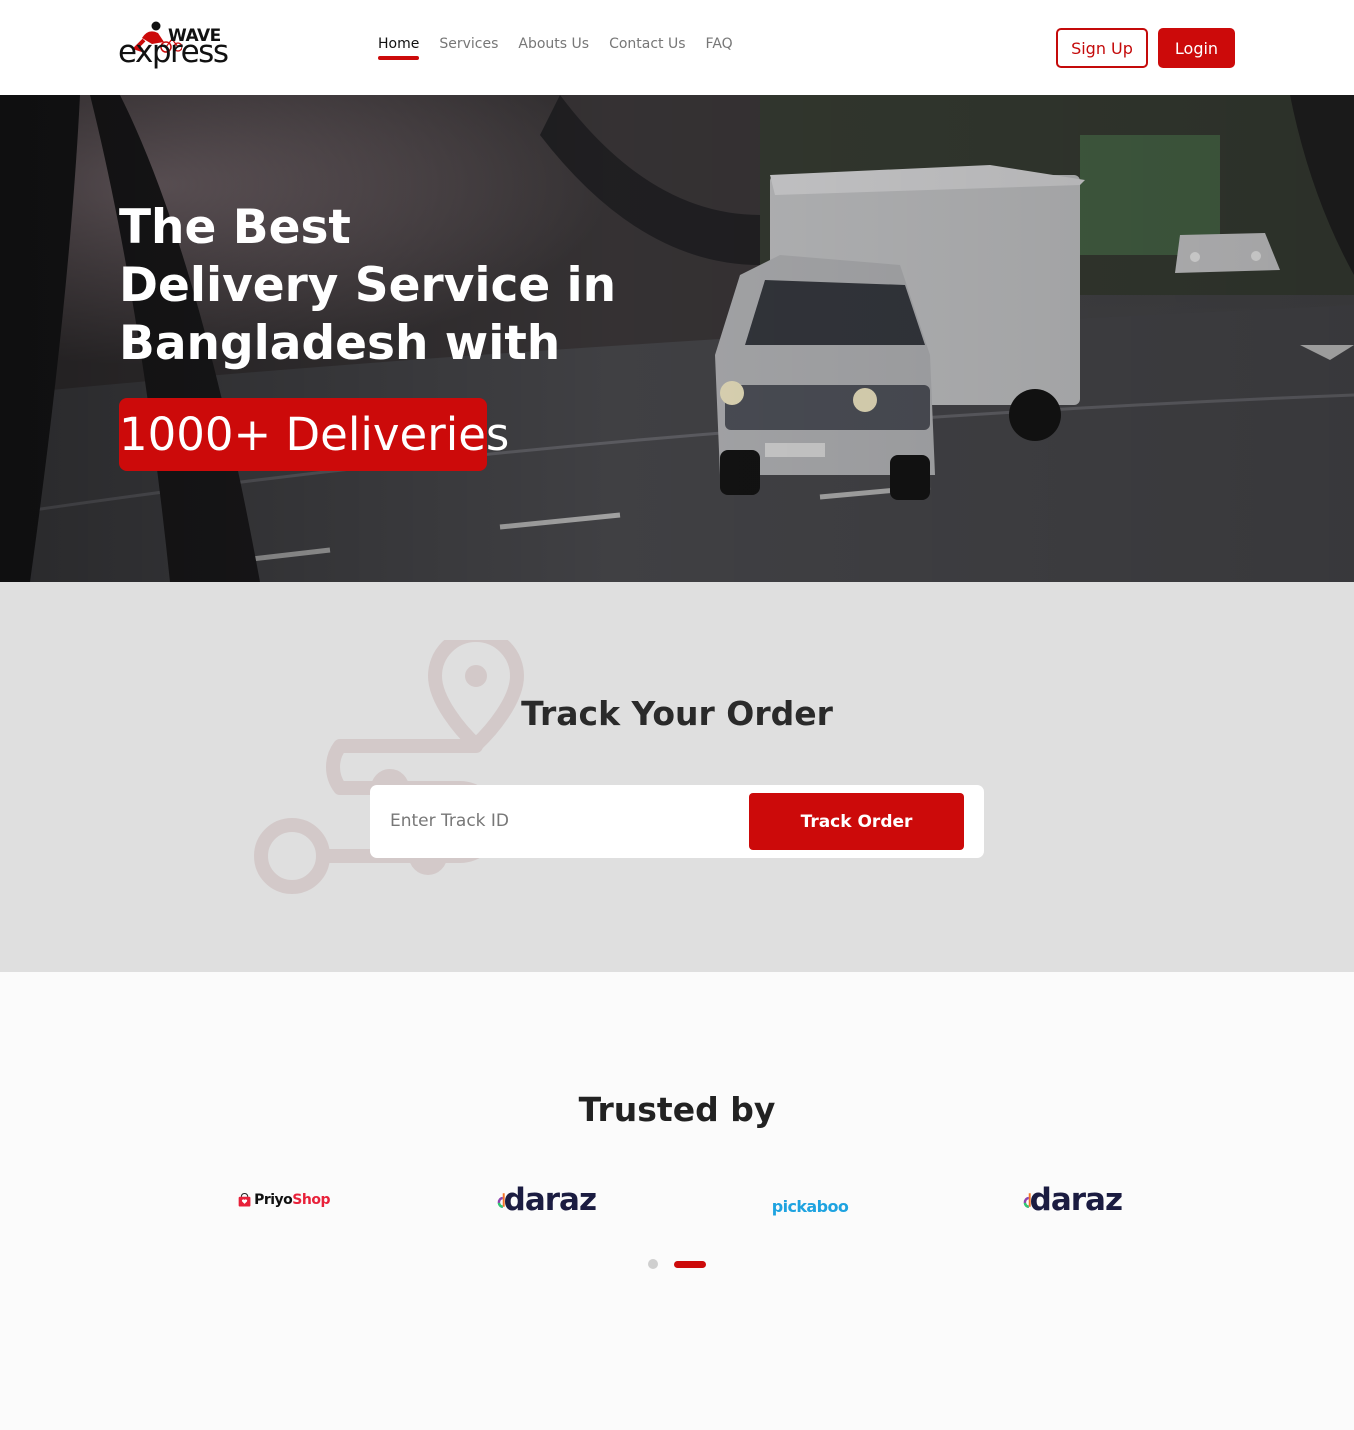  What do you see at coordinates (677, 713) in the screenshot?
I see `track-title: Track Your Order` at bounding box center [677, 713].